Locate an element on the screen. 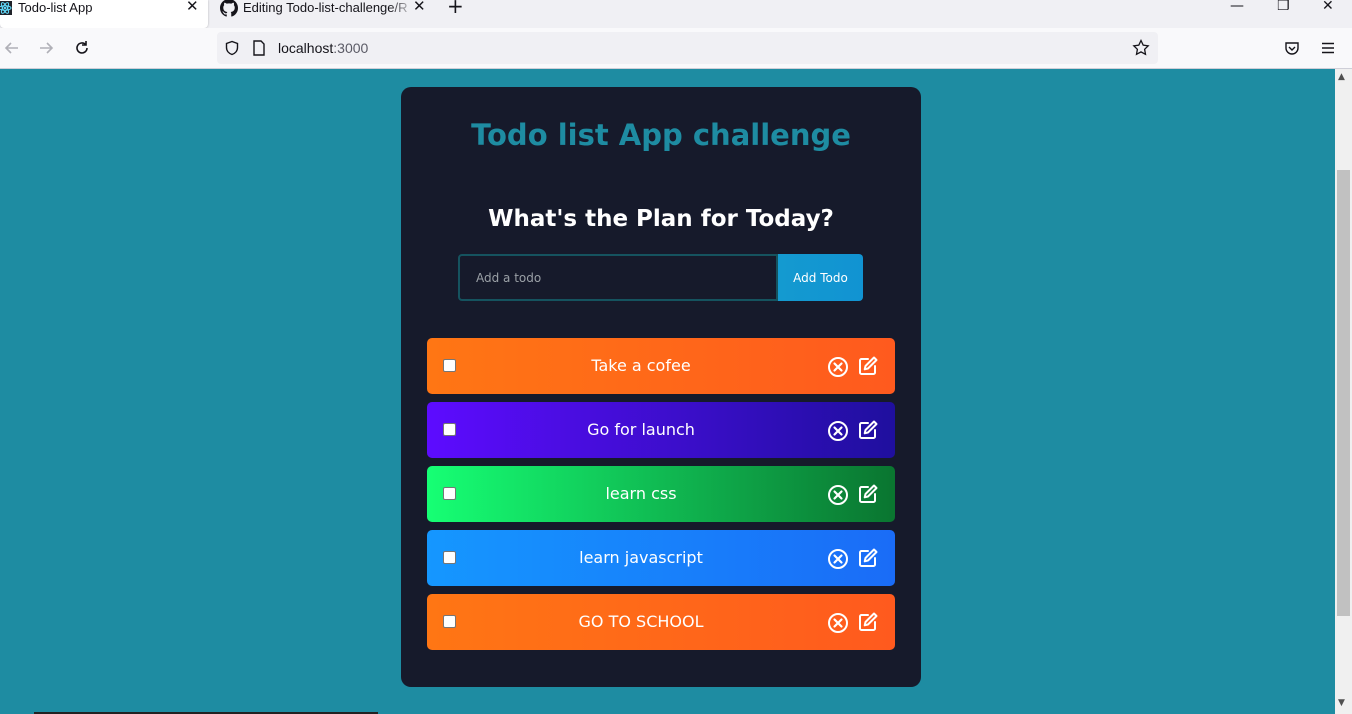 The width and height of the screenshot is (1352, 714). browser-nav-bar: localhost:3000 is located at coordinates (676, 48).